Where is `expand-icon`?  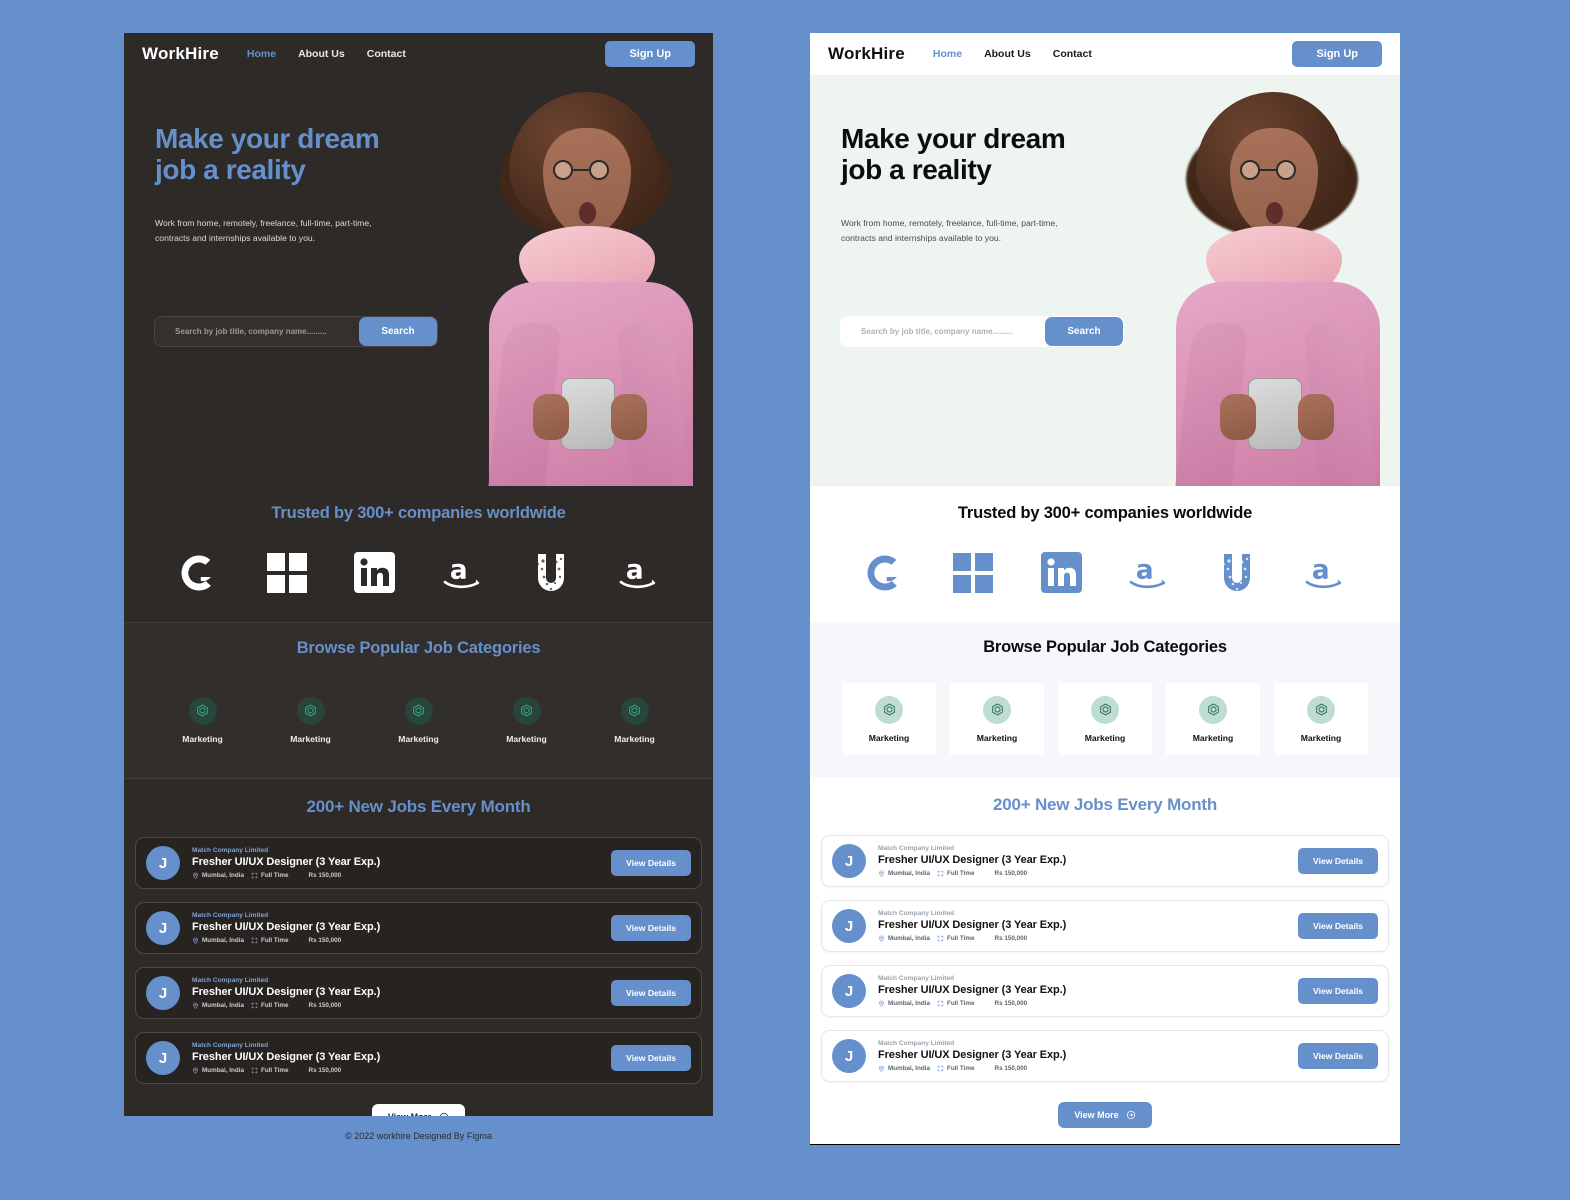 expand-icon is located at coordinates (254, 875).